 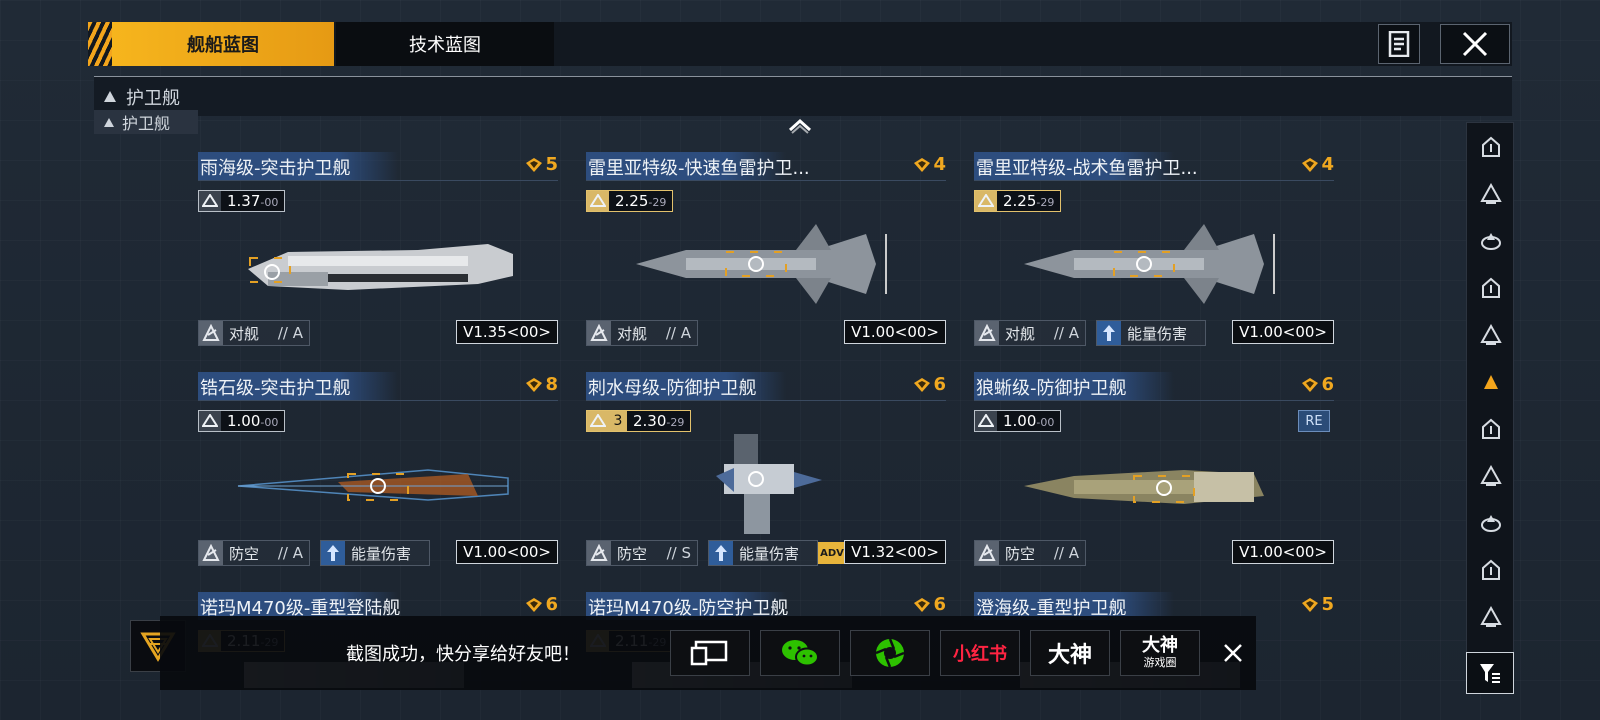 What do you see at coordinates (223, 44) in the screenshot?
I see `tab-ship-blueprint: 舰船蓝图` at bounding box center [223, 44].